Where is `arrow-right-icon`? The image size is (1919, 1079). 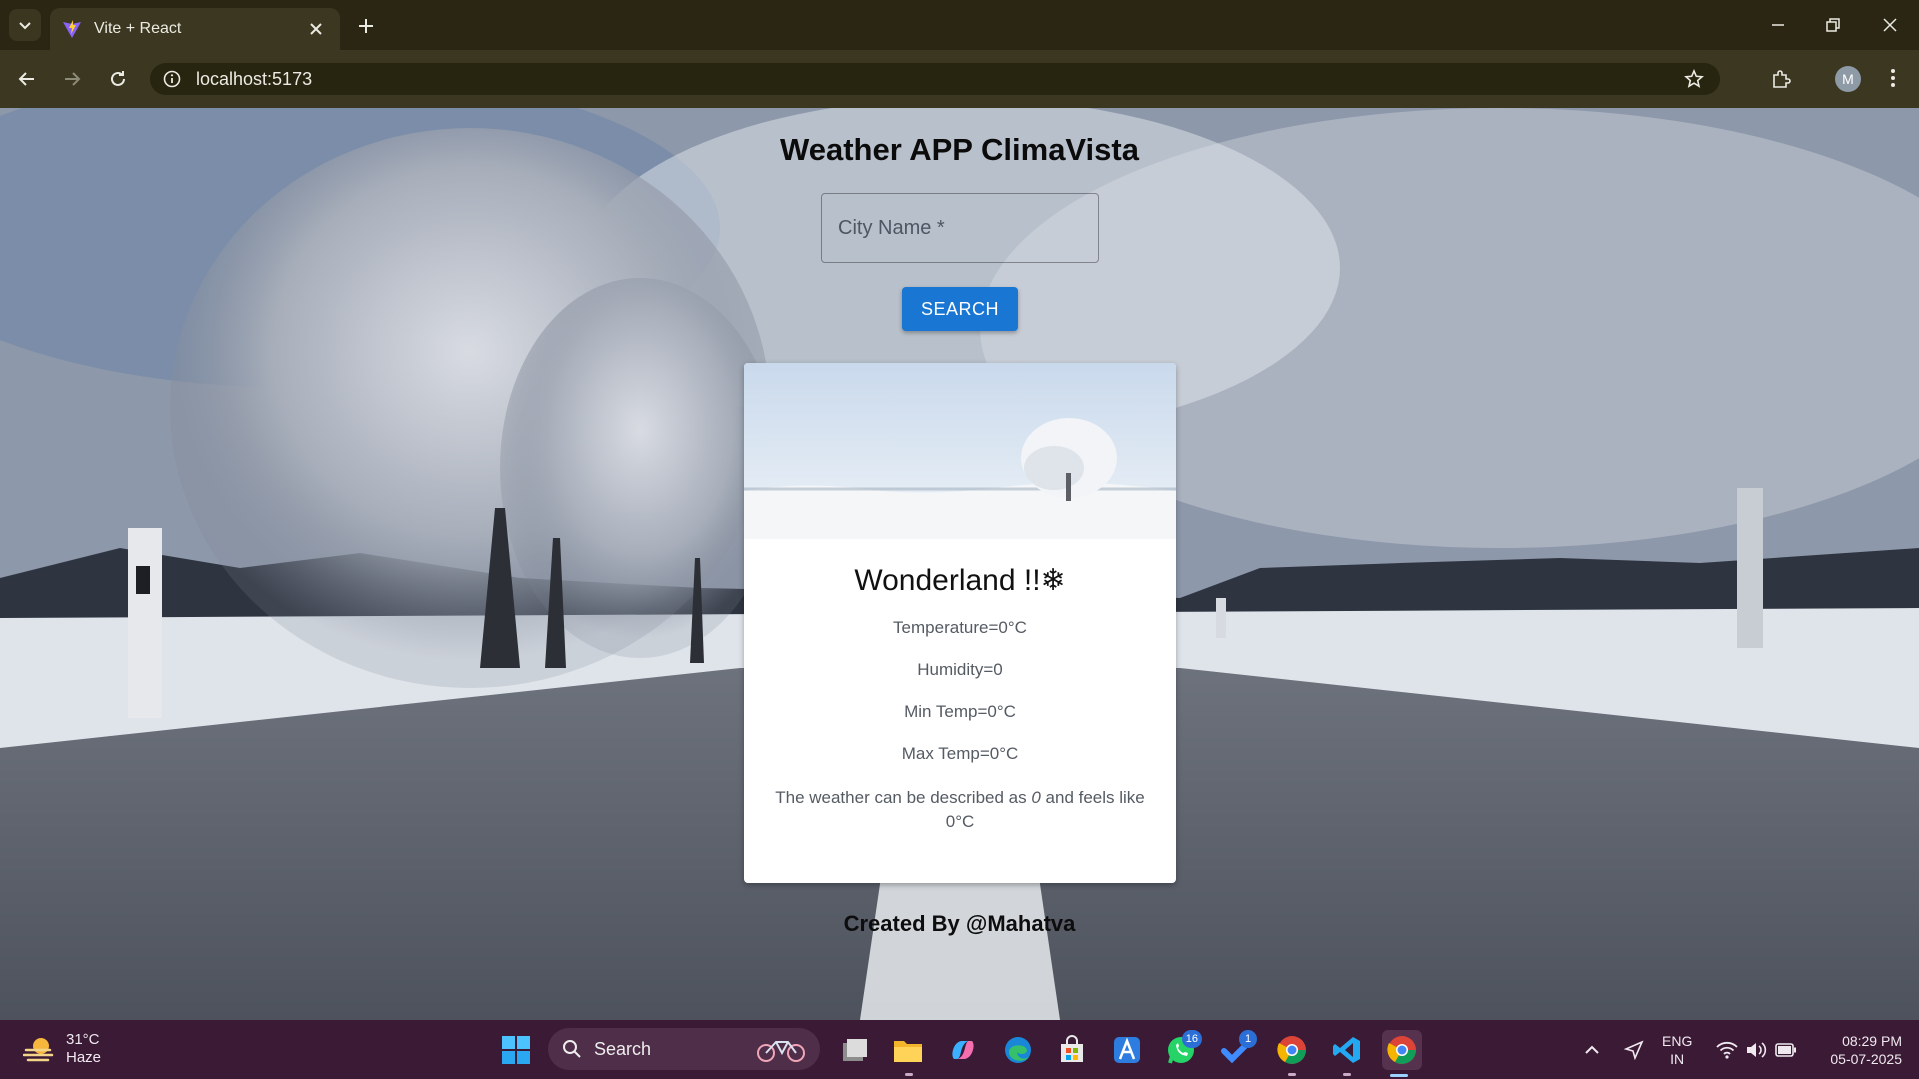 arrow-right-icon is located at coordinates (73, 79).